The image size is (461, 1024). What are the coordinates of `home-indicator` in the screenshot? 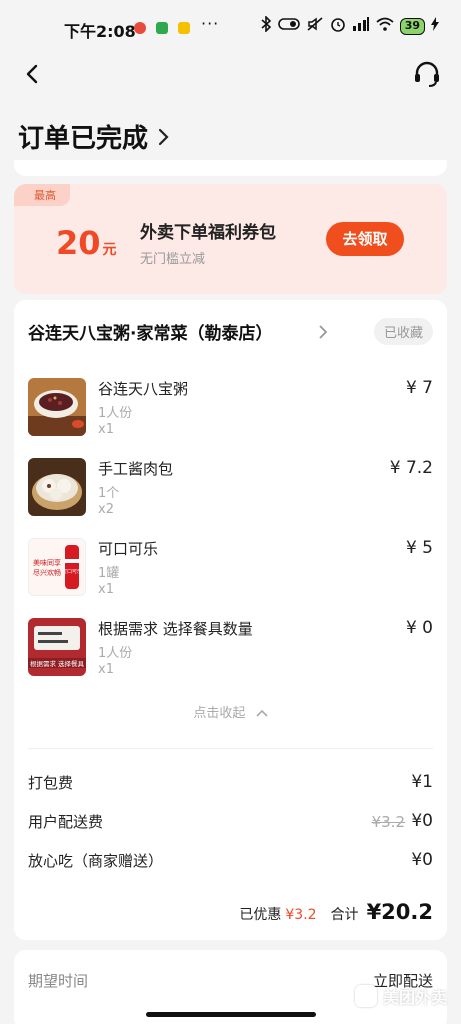 It's located at (231, 1014).